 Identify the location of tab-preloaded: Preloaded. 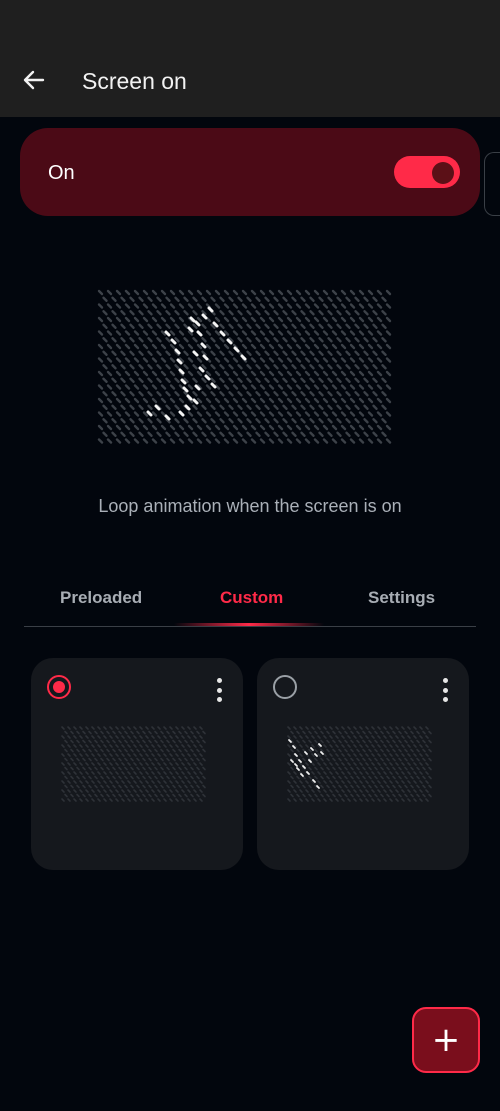
(101, 598).